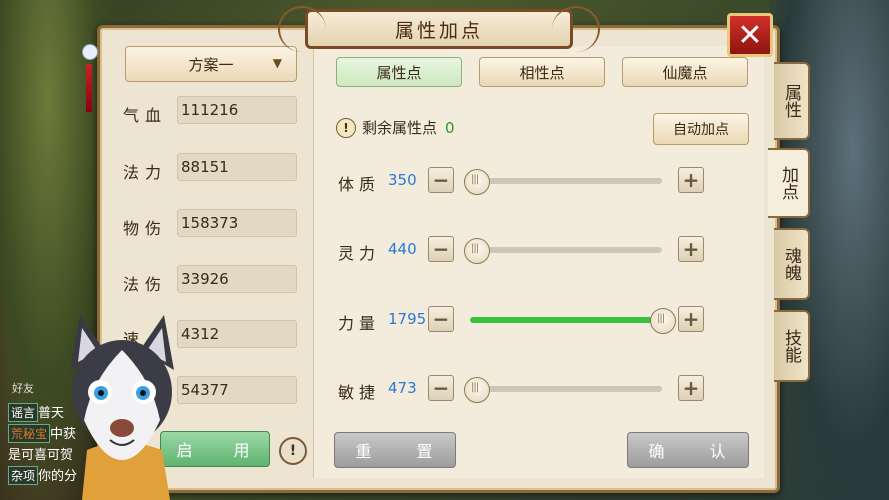 The height and width of the screenshot is (500, 889). Describe the element at coordinates (542, 72) in the screenshot. I see `tab-affinity-points: 相性点` at that location.